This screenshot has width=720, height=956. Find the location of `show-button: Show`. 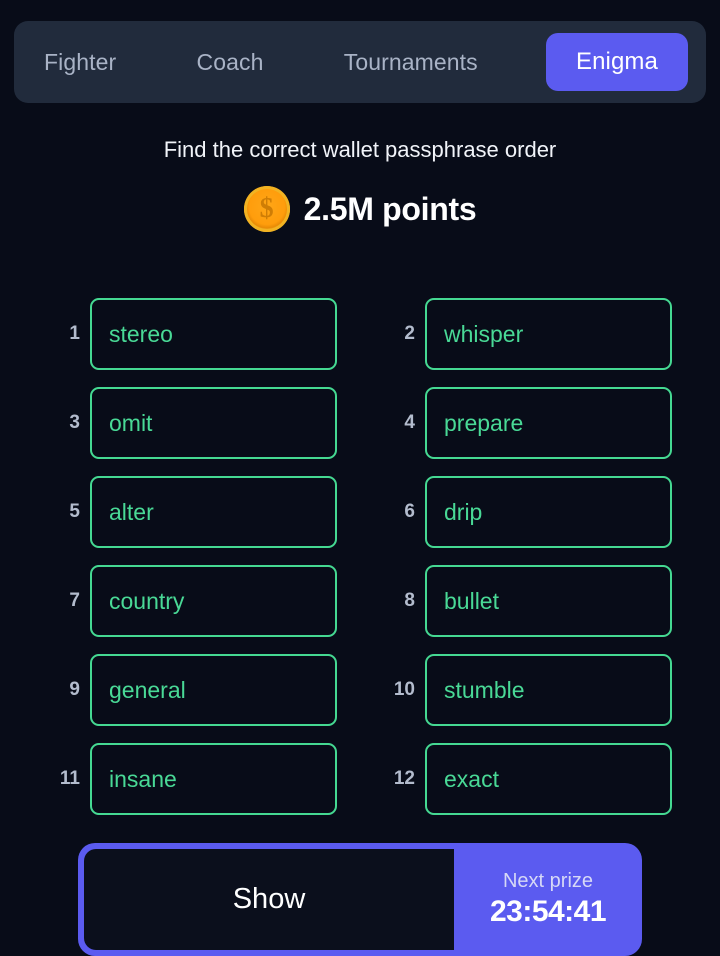

show-button: Show is located at coordinates (269, 899).